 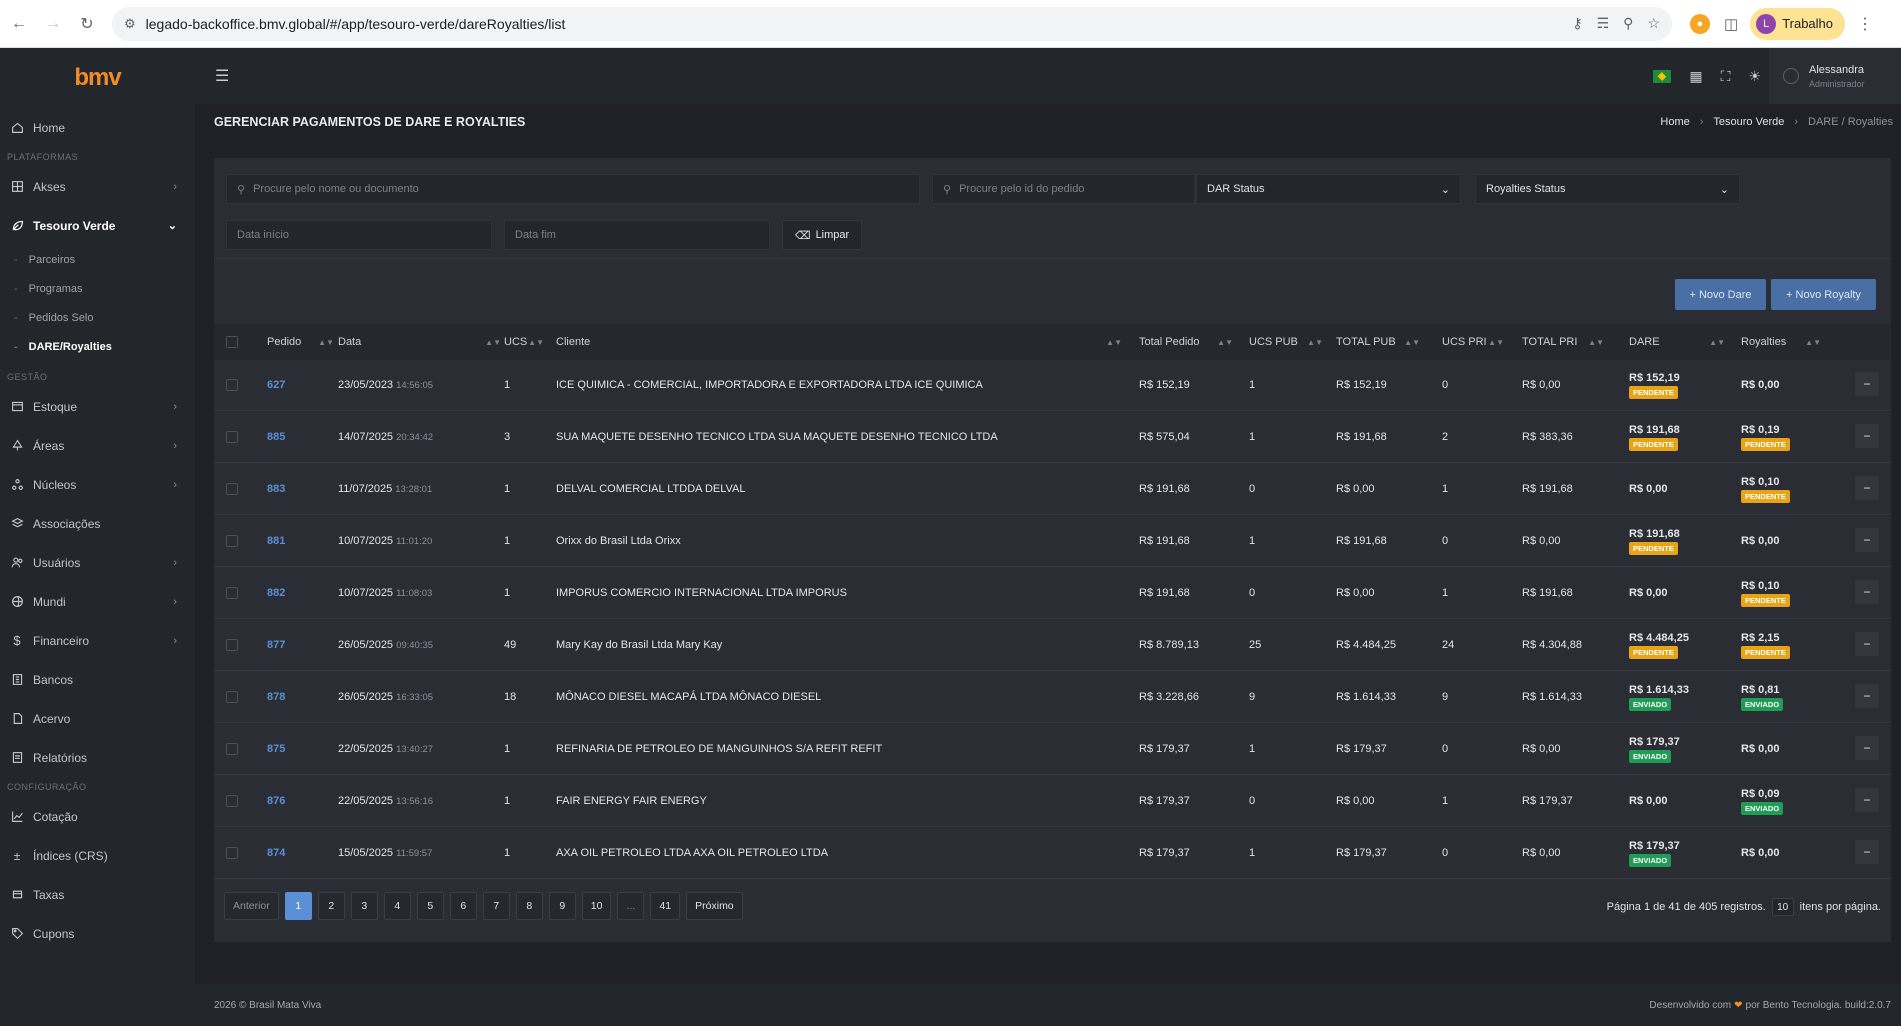 What do you see at coordinates (97, 933) in the screenshot?
I see `sidebar-item-cupons: Cupons` at bounding box center [97, 933].